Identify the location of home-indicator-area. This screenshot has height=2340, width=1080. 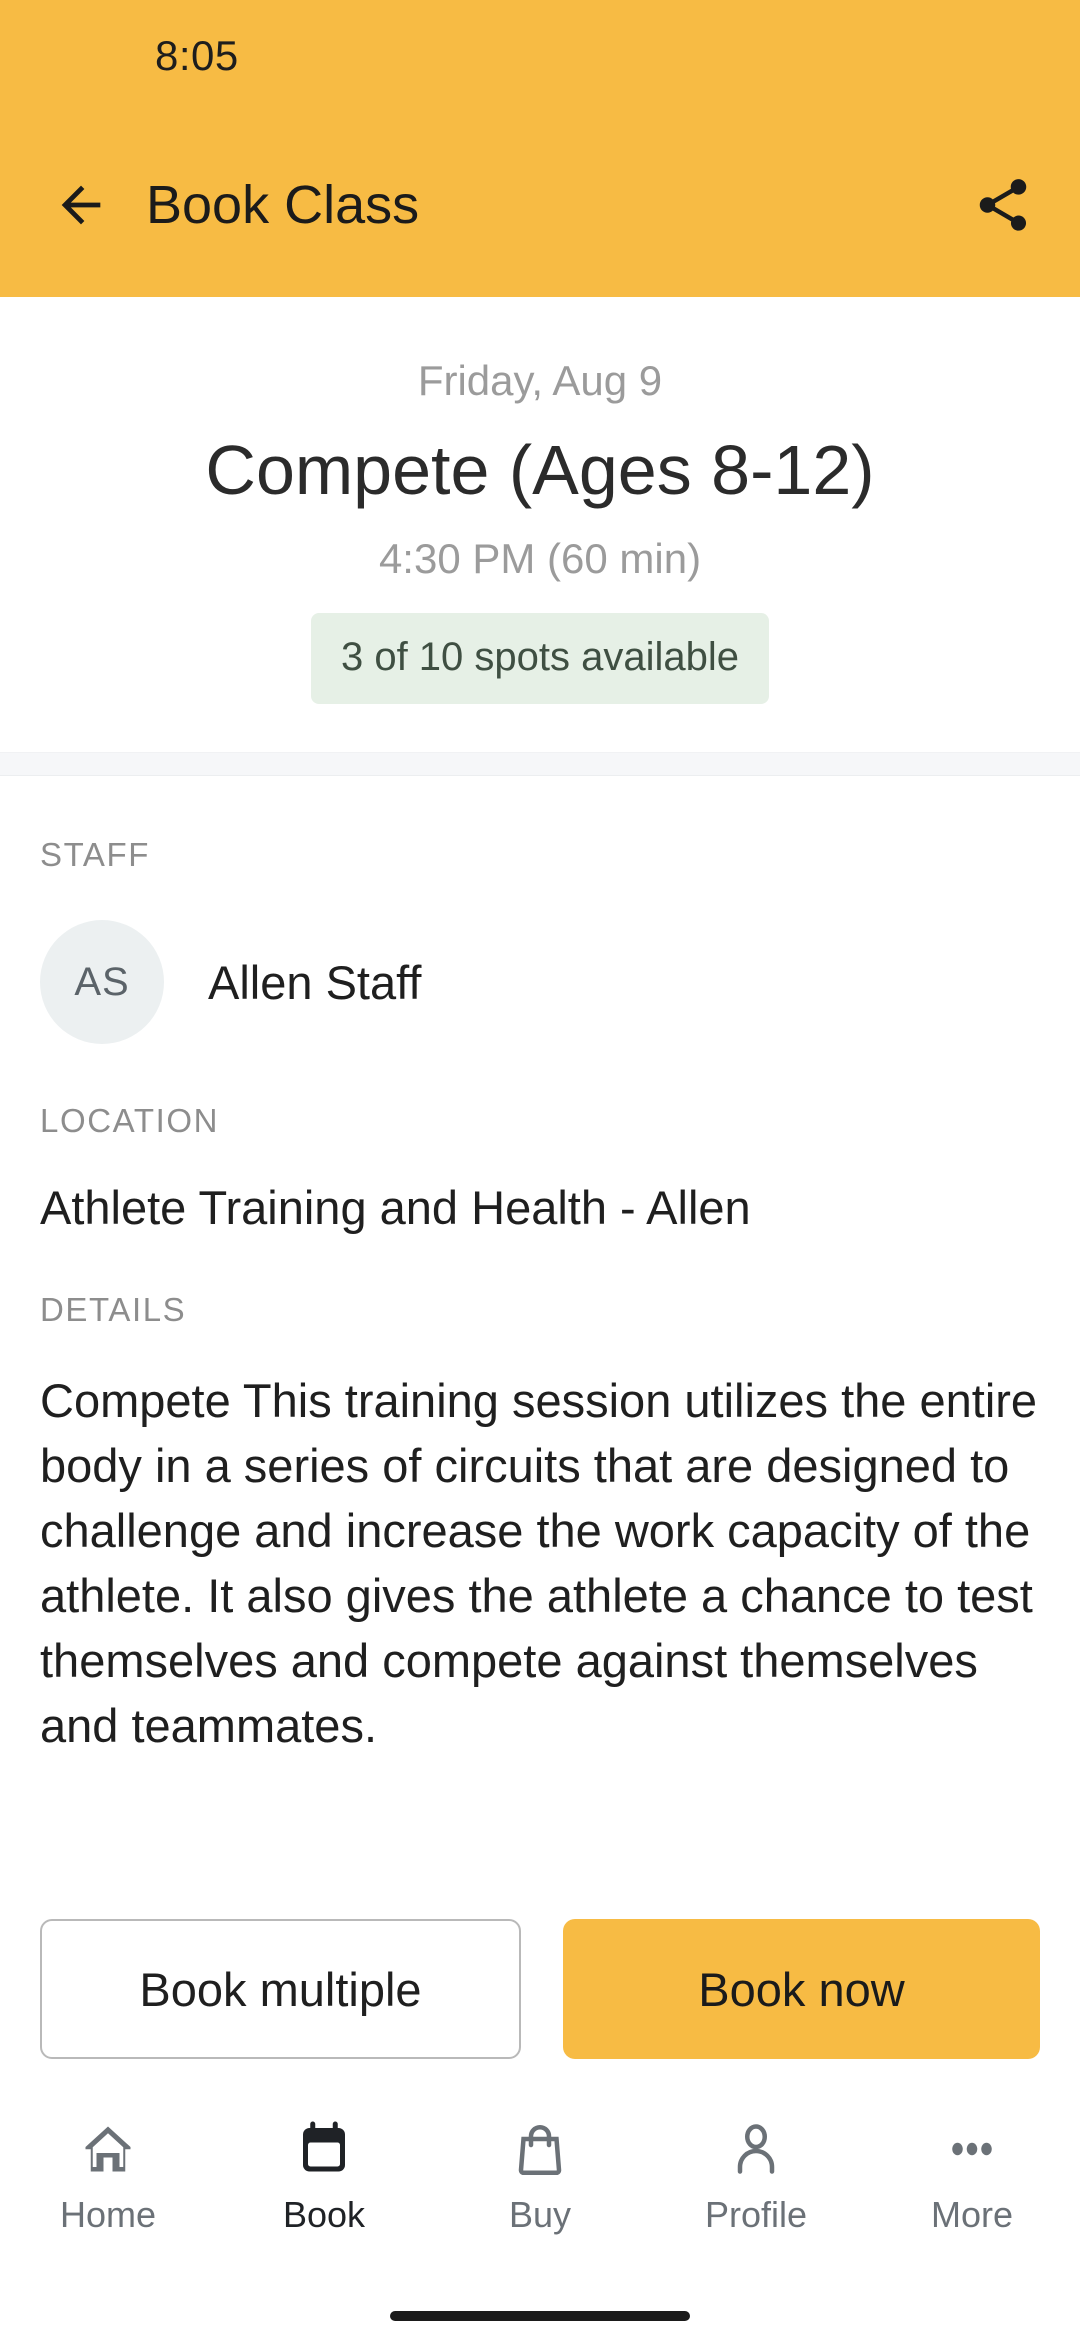
(540, 2316).